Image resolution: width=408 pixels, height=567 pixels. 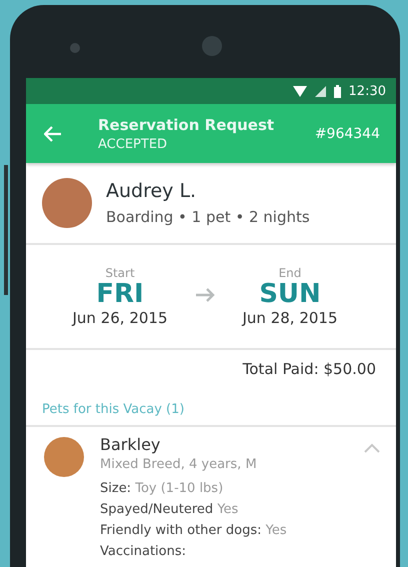 What do you see at coordinates (367, 91) in the screenshot?
I see `status-time: 12:30` at bounding box center [367, 91].